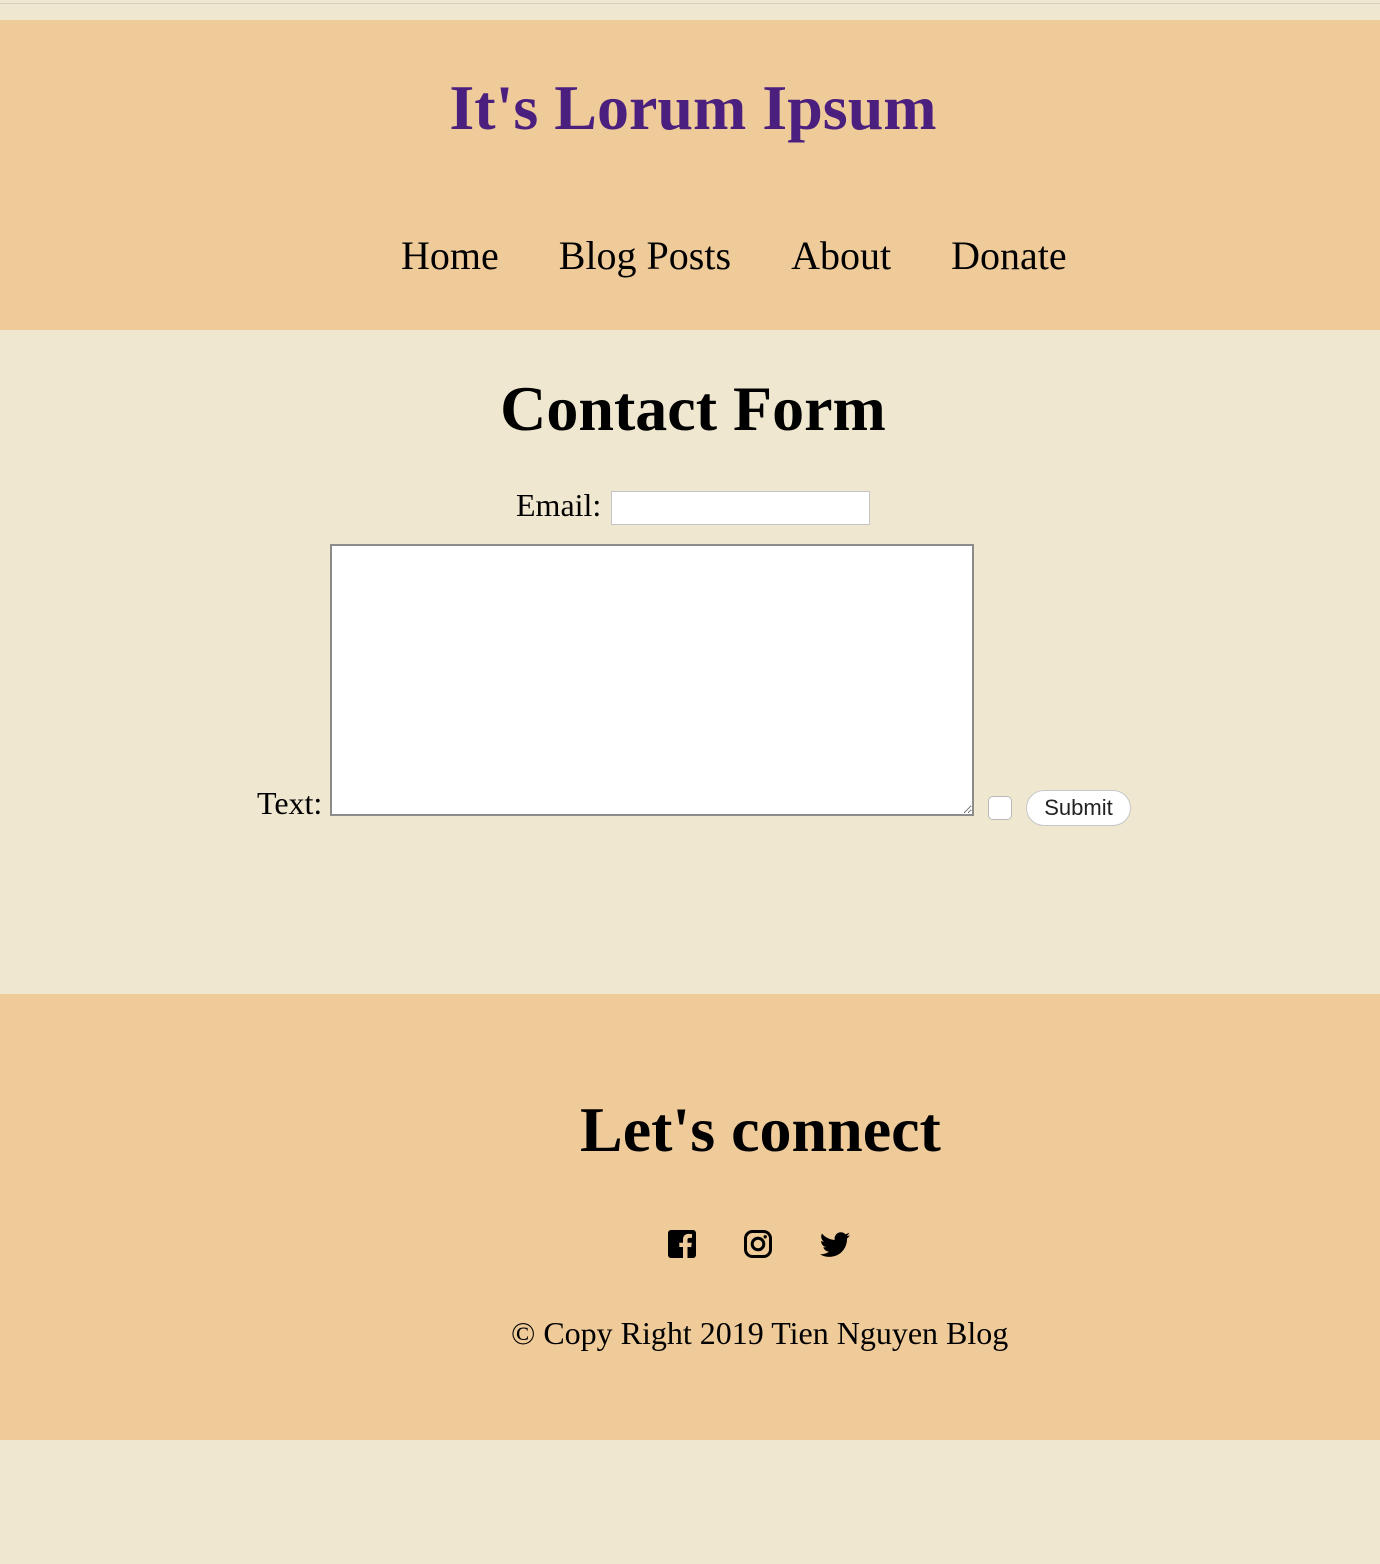 Image resolution: width=1380 pixels, height=1564 pixels. Describe the element at coordinates (760, 1129) in the screenshot. I see `connect-title: Let's connect` at that location.